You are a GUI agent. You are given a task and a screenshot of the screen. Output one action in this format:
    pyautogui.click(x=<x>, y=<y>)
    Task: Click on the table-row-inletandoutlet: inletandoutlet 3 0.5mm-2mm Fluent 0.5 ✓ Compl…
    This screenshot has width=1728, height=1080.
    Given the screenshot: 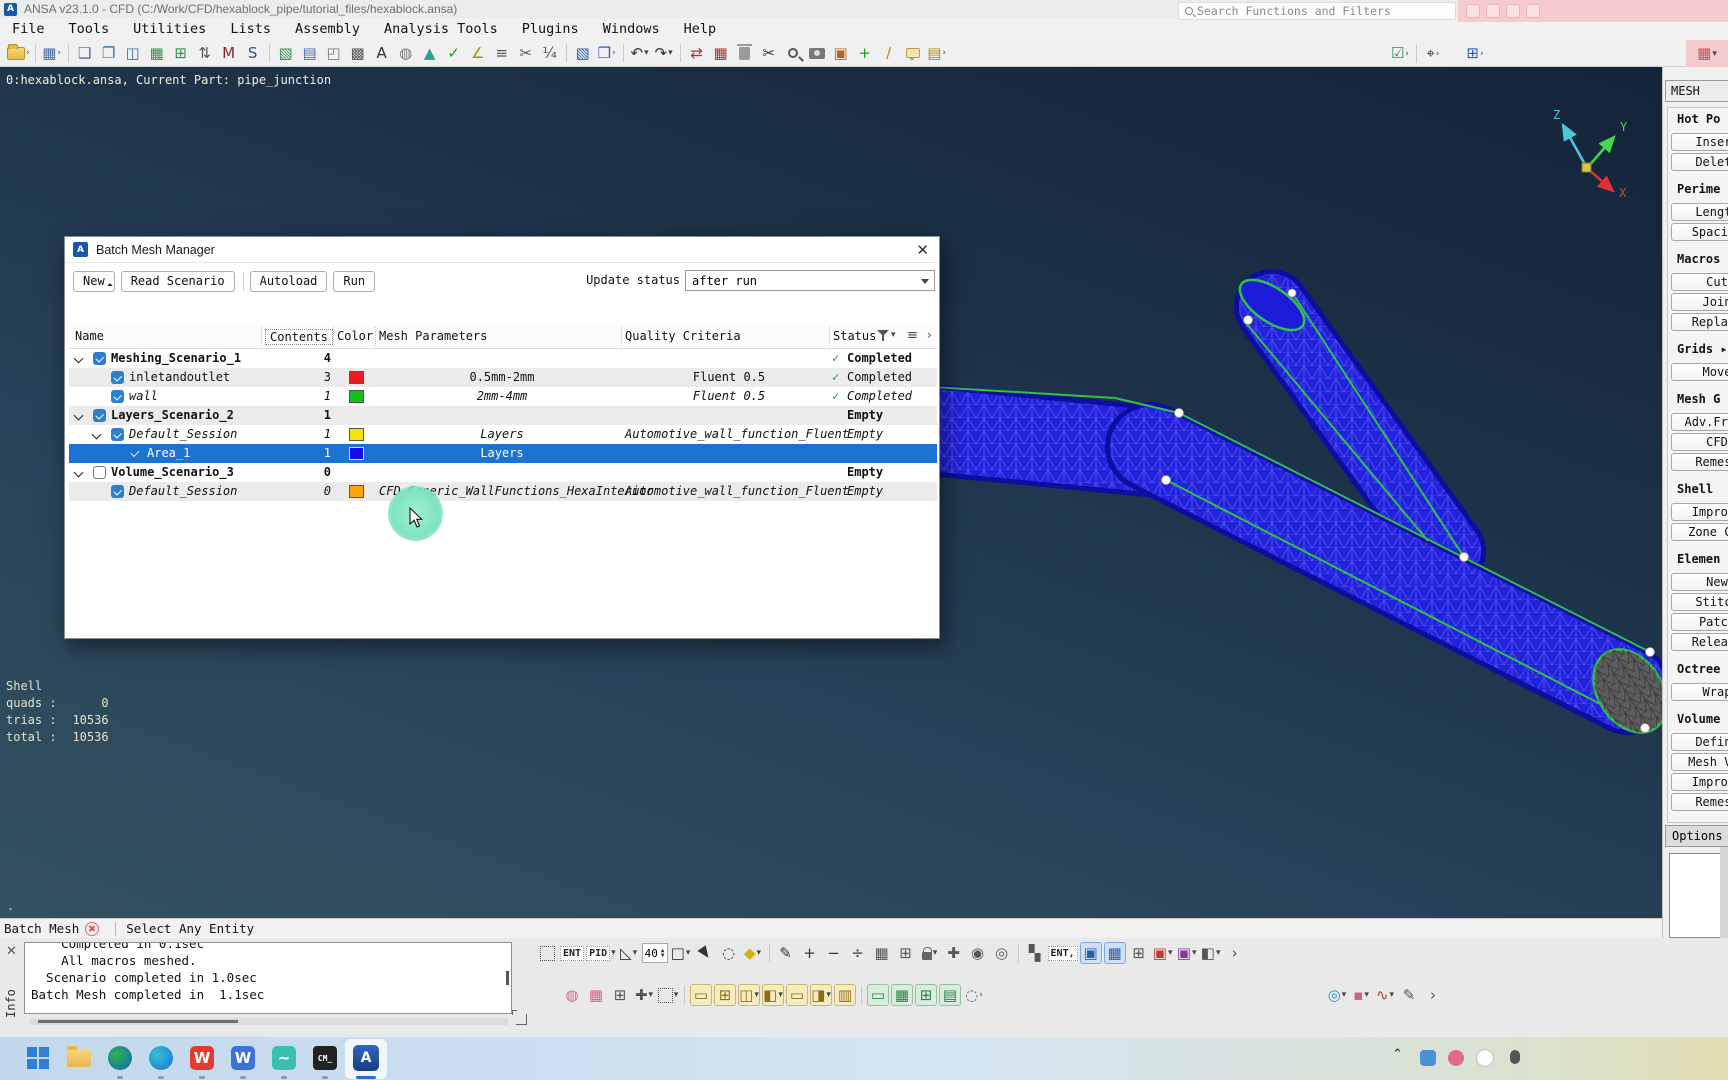 What is the action you would take?
    pyautogui.click(x=503, y=377)
    